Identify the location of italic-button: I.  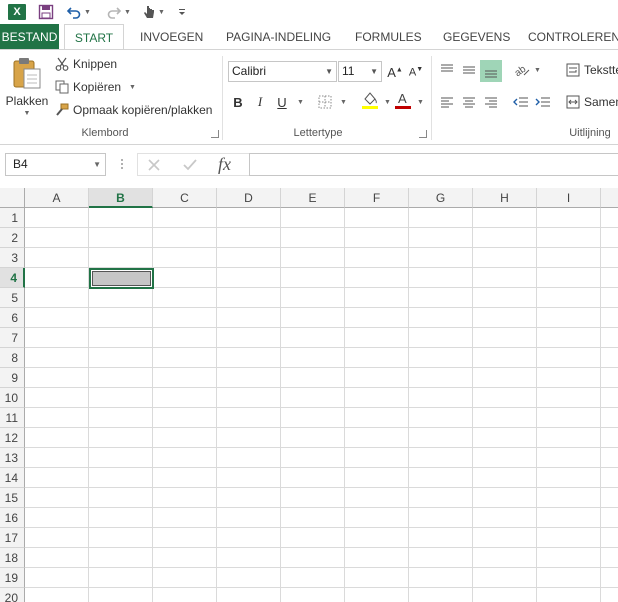
(260, 102).